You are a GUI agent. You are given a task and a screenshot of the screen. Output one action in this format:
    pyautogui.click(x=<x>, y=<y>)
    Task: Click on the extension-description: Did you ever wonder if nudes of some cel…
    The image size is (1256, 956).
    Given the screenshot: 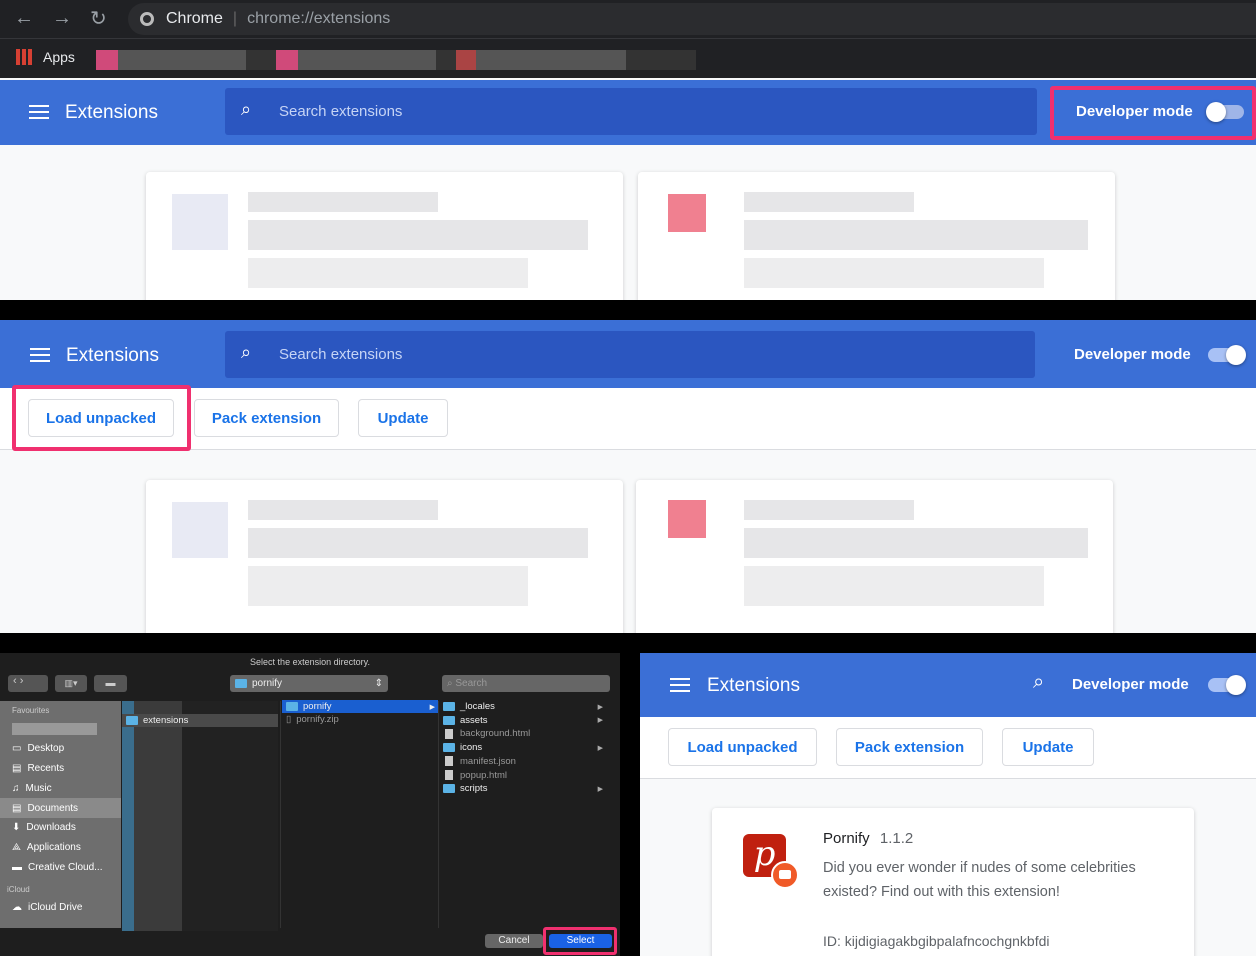 What is the action you would take?
    pyautogui.click(x=979, y=880)
    